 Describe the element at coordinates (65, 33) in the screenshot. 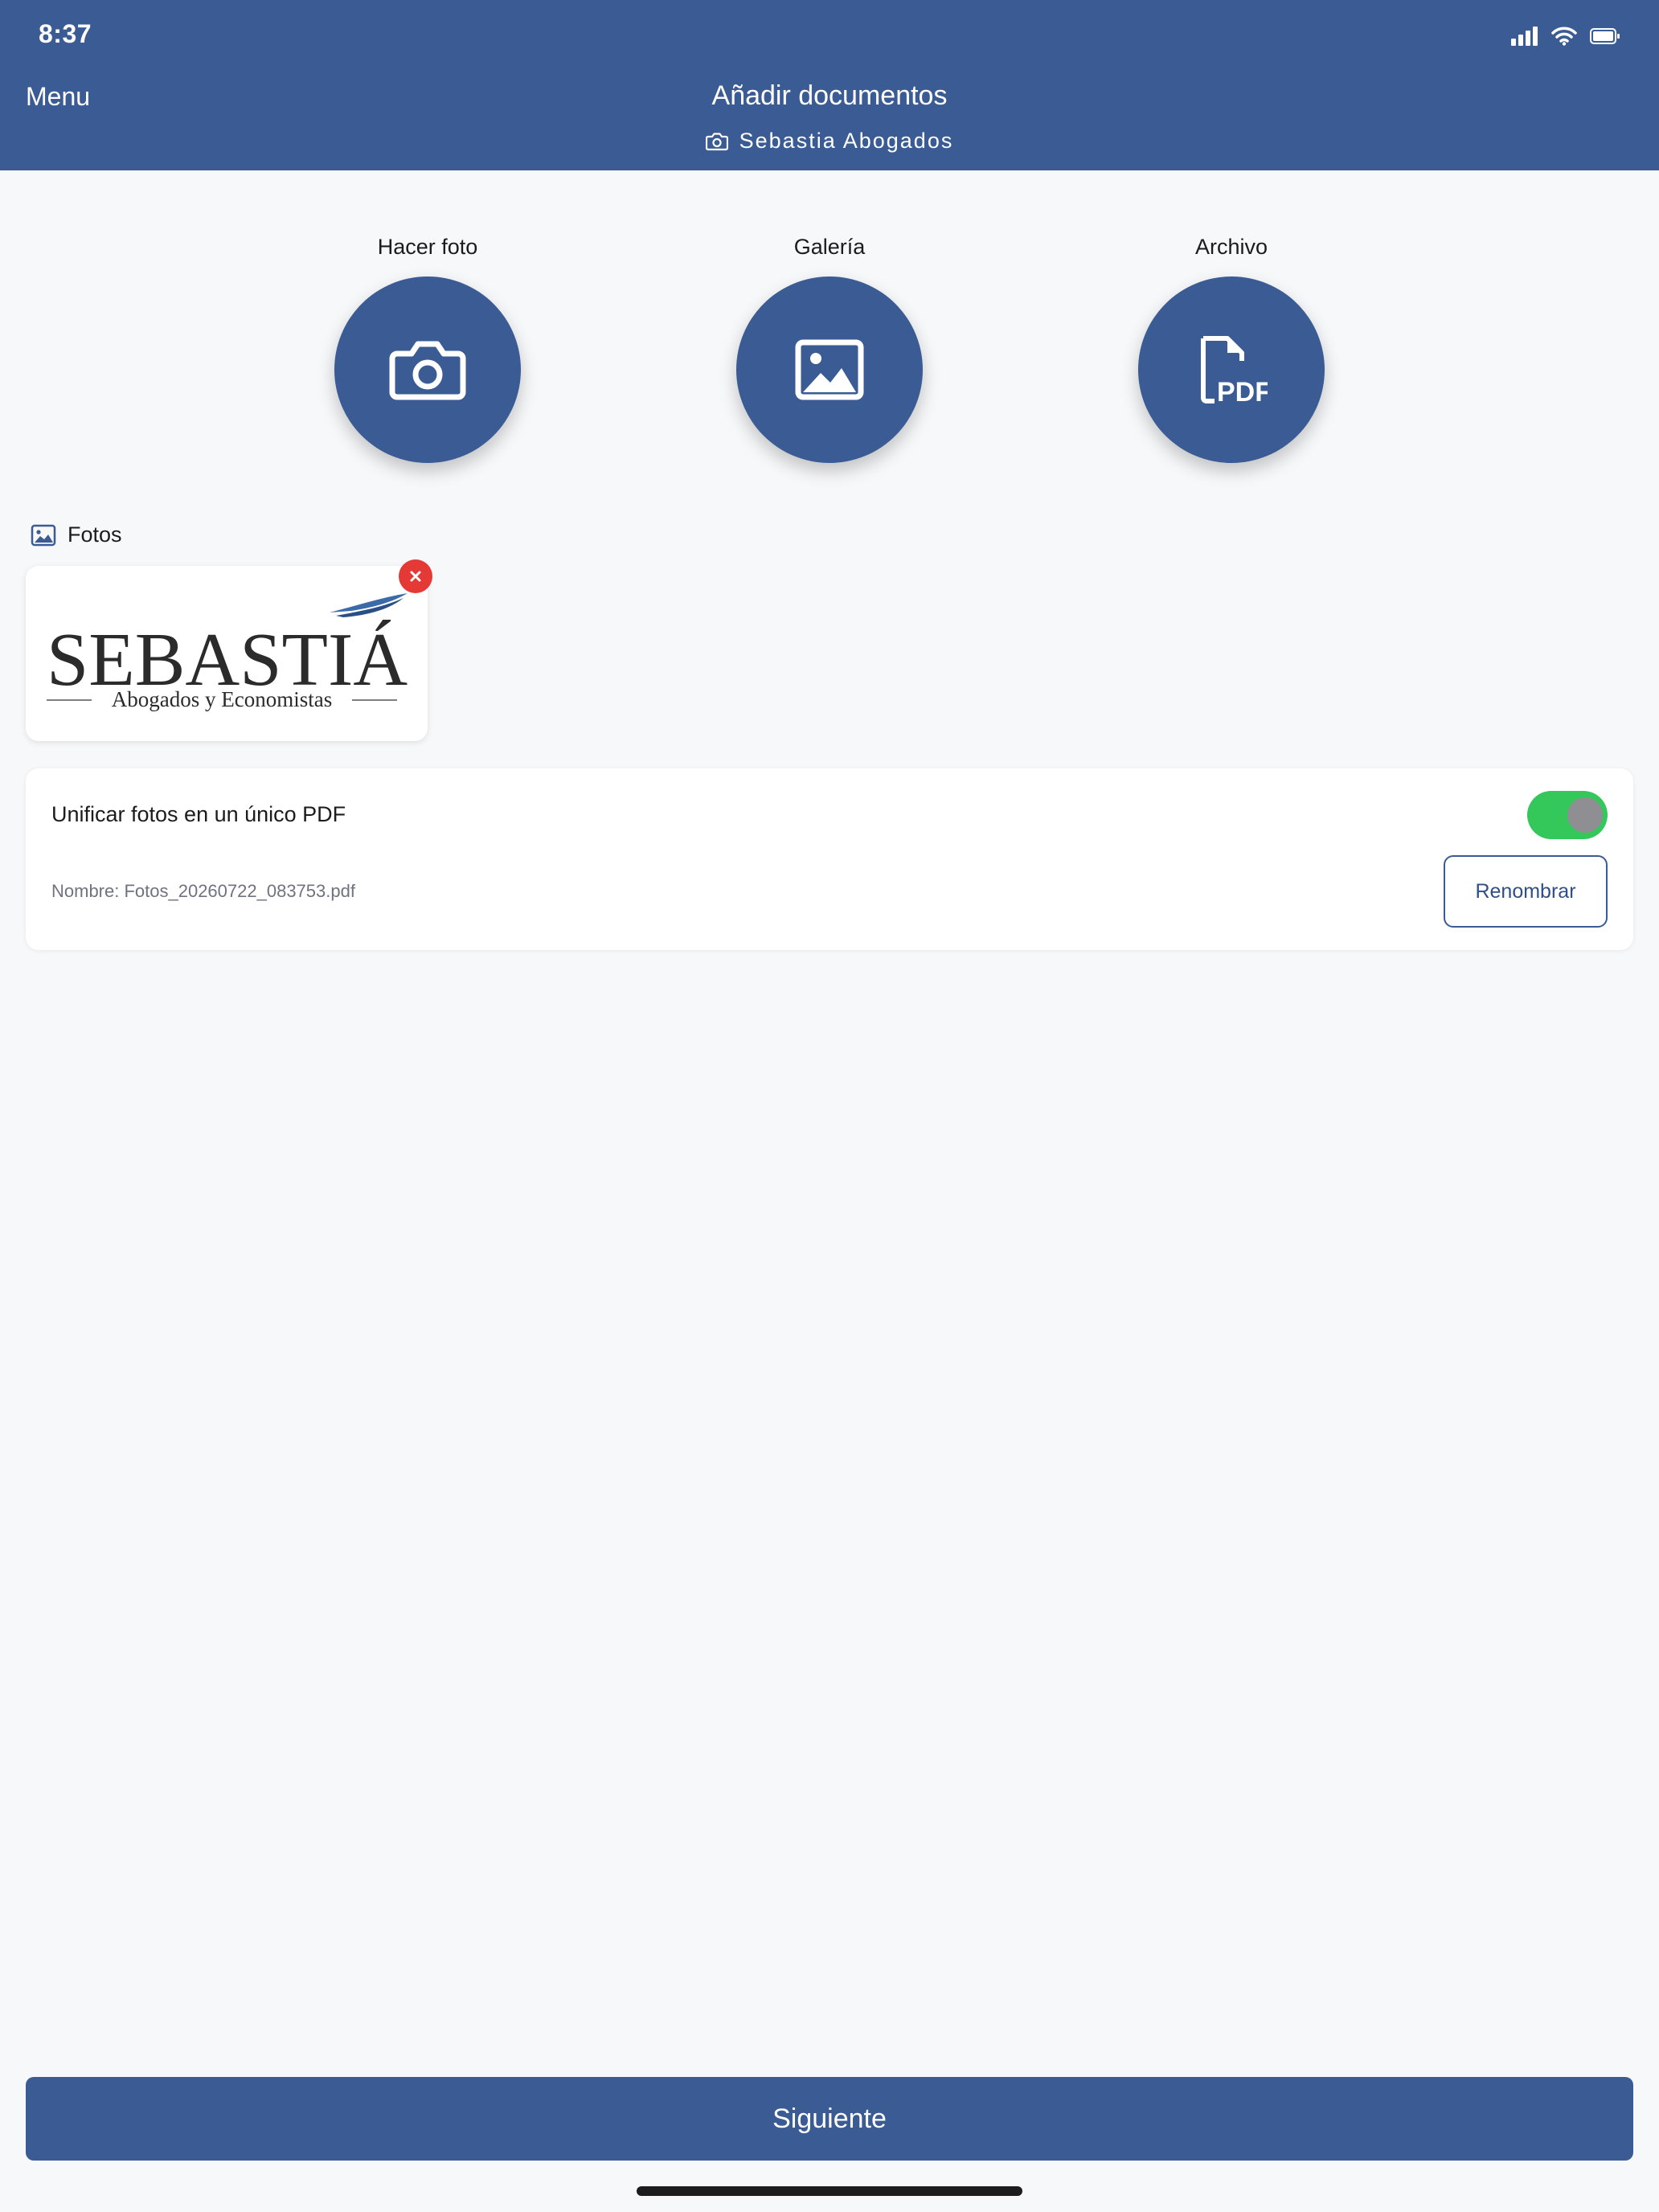

I see `status-time: 8:37` at that location.